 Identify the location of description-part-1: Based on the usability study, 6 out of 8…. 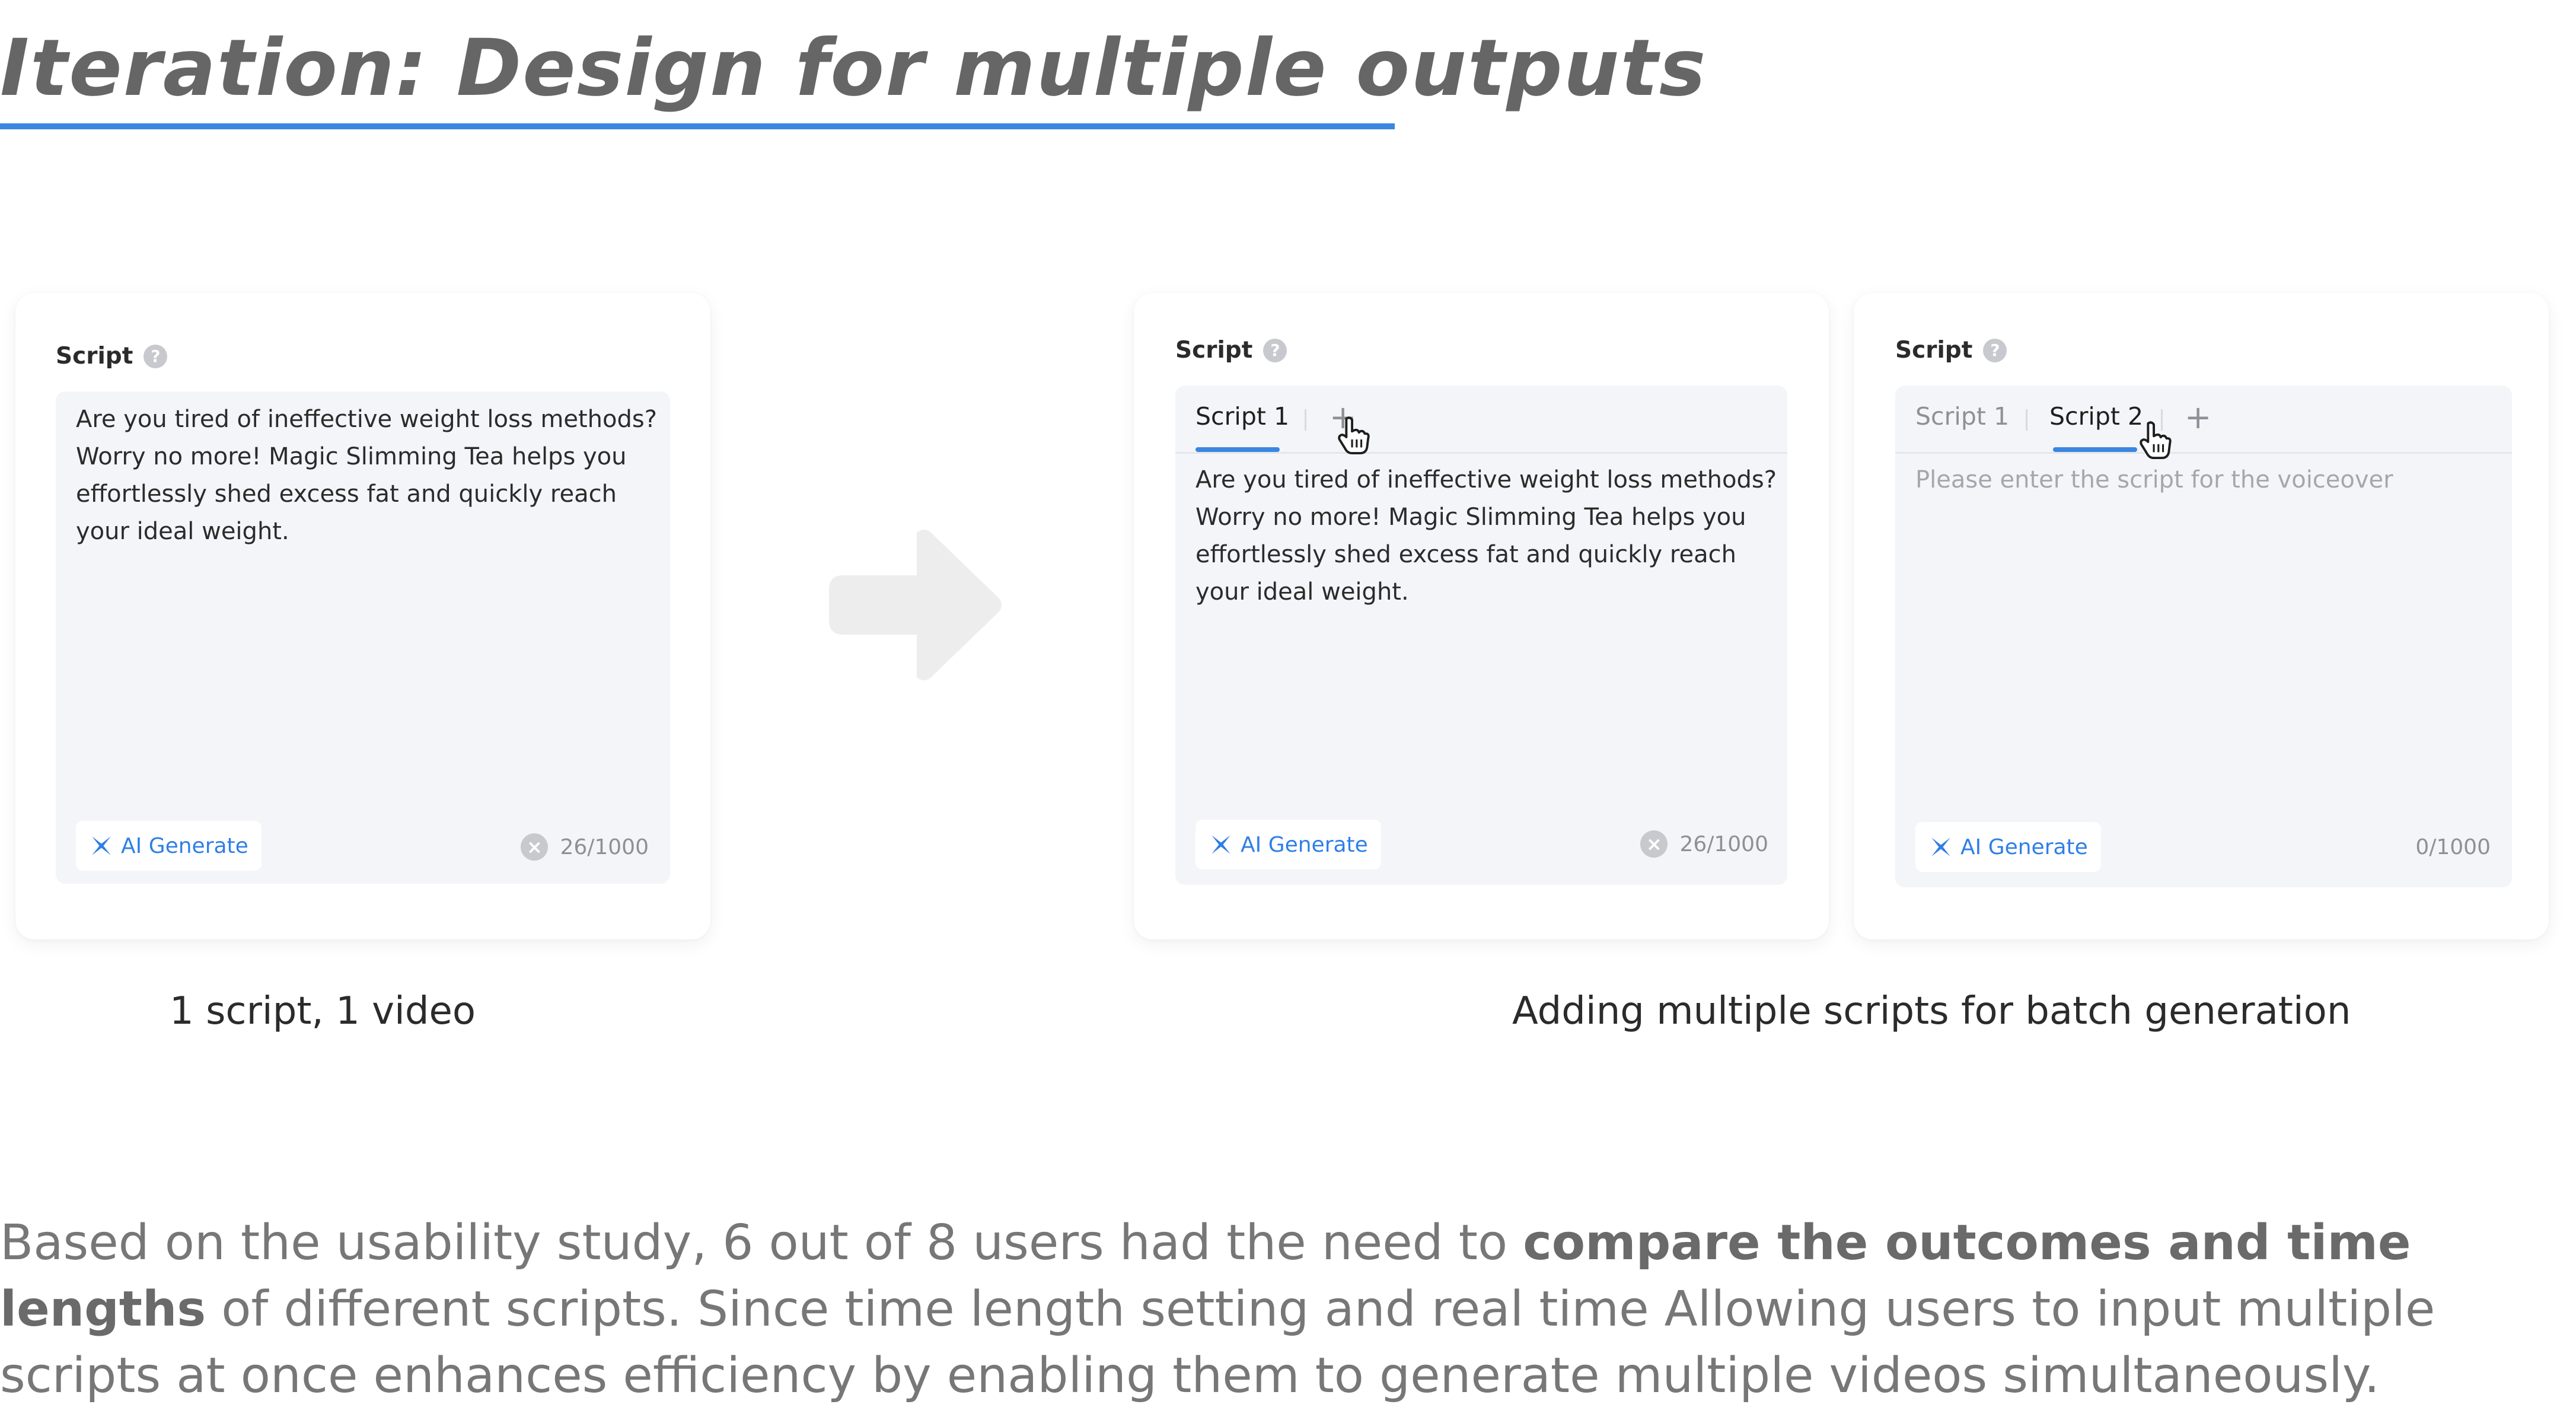
(762, 1243).